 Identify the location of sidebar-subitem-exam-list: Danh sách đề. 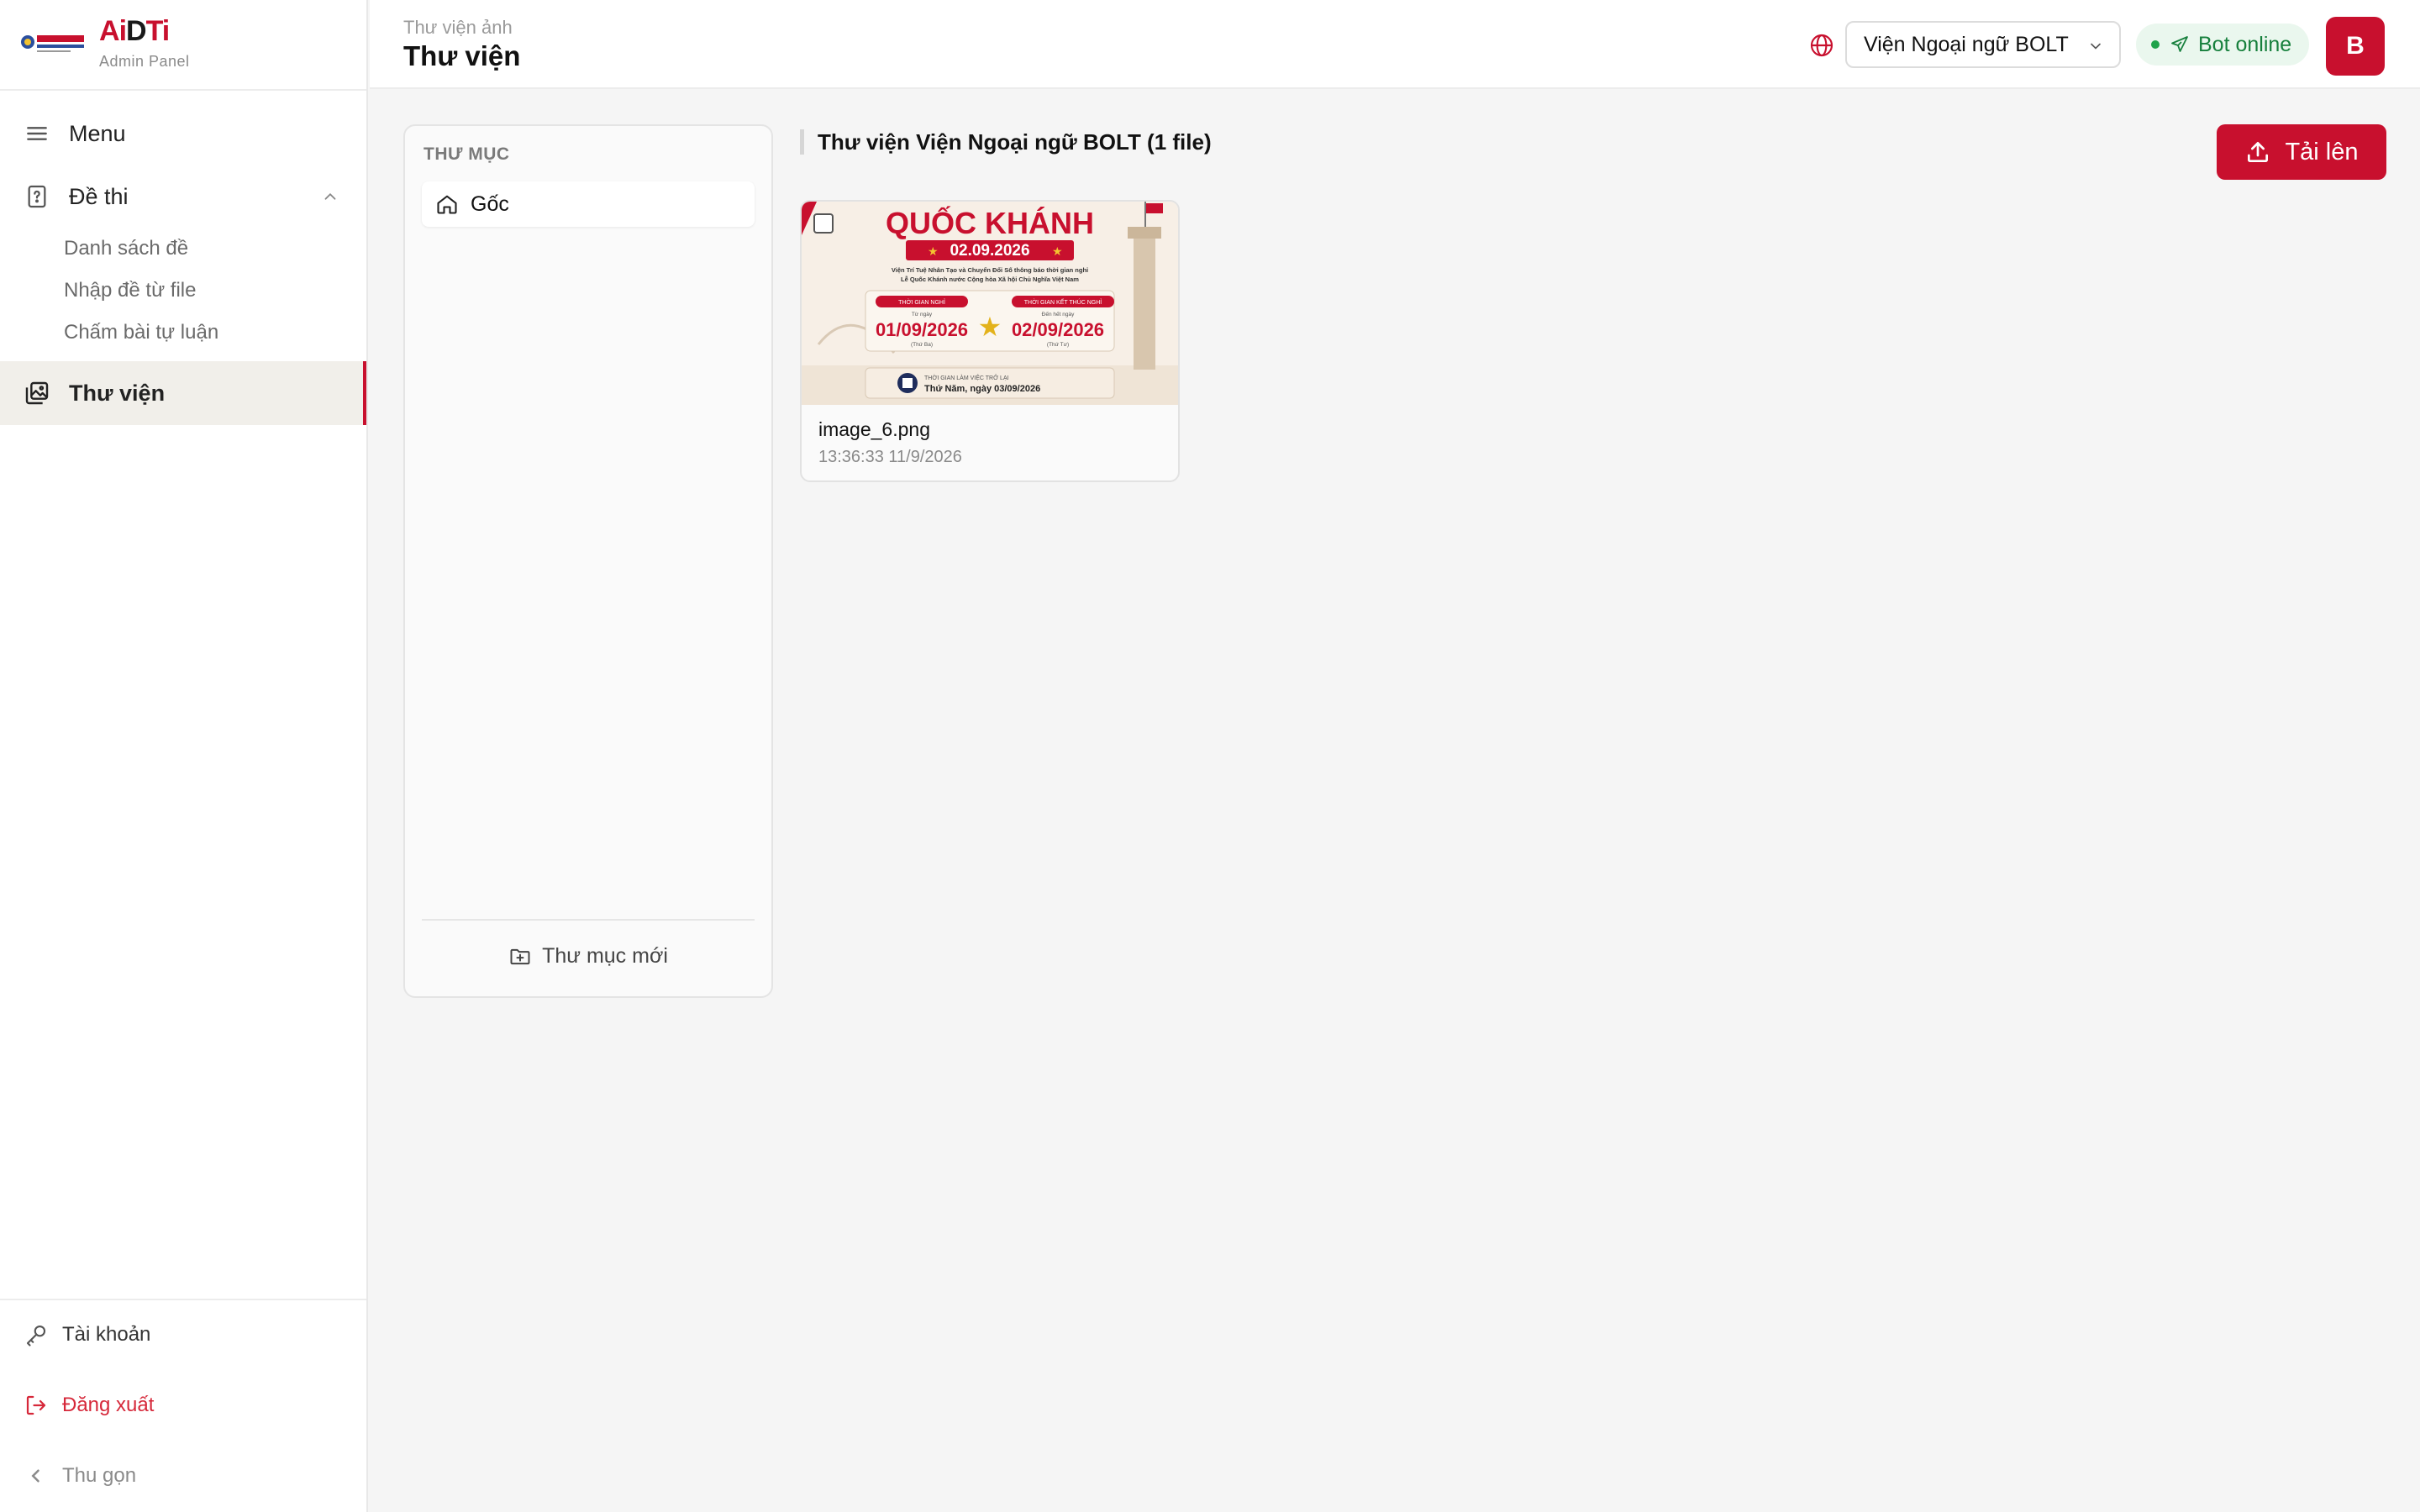
(126, 248).